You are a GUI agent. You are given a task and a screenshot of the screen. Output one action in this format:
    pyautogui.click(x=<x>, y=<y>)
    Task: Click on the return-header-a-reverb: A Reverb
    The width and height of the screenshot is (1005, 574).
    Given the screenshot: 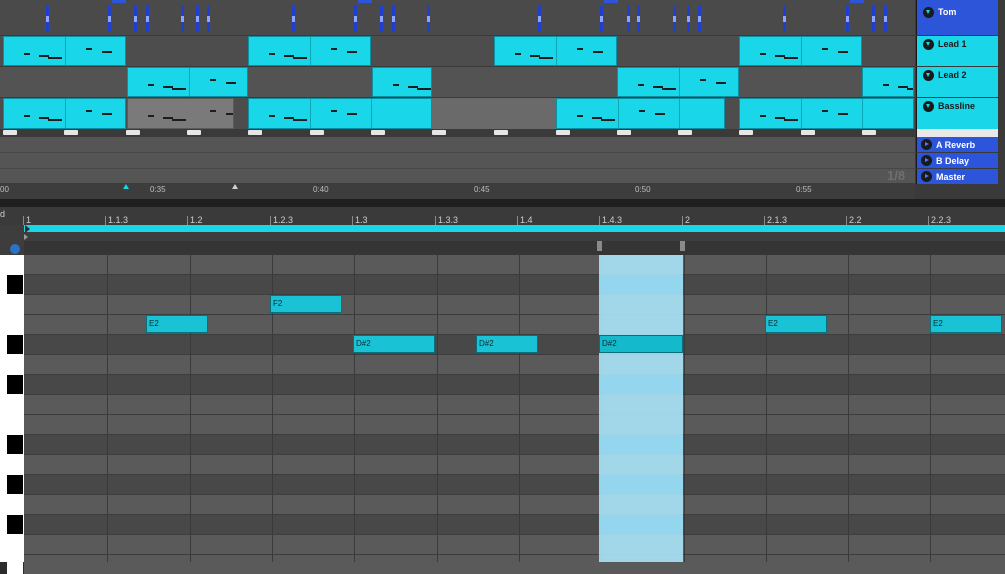 What is the action you would take?
    pyautogui.click(x=957, y=144)
    